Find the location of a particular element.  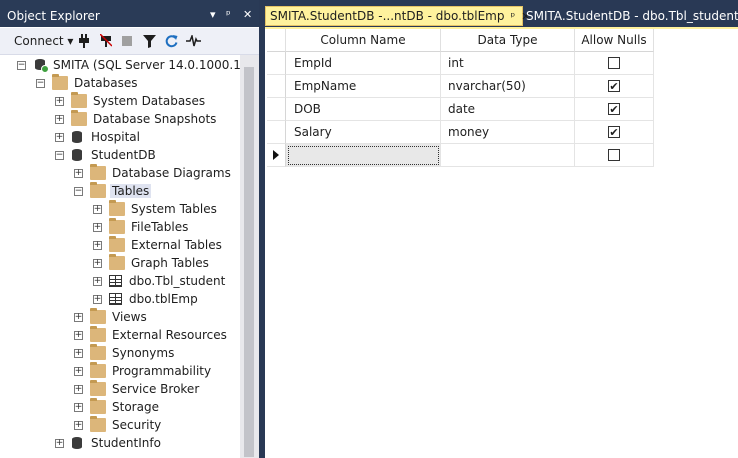

tree-node: + dbo.tblEmp is located at coordinates (145, 299).